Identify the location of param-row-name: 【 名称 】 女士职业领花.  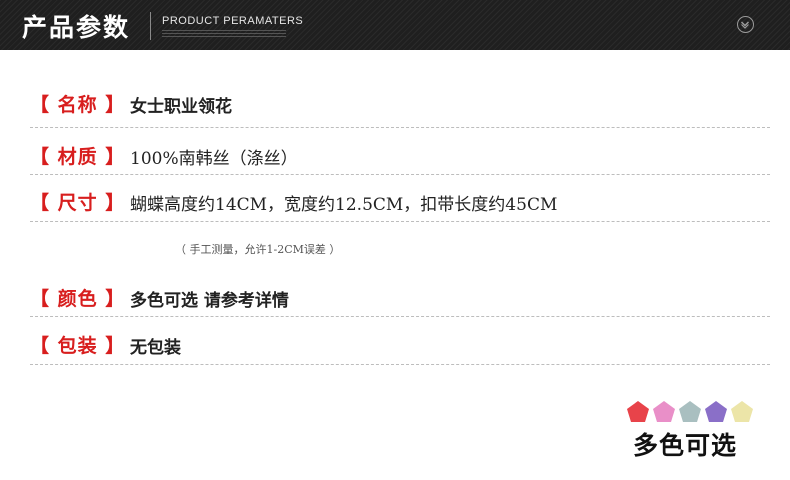
(400, 106).